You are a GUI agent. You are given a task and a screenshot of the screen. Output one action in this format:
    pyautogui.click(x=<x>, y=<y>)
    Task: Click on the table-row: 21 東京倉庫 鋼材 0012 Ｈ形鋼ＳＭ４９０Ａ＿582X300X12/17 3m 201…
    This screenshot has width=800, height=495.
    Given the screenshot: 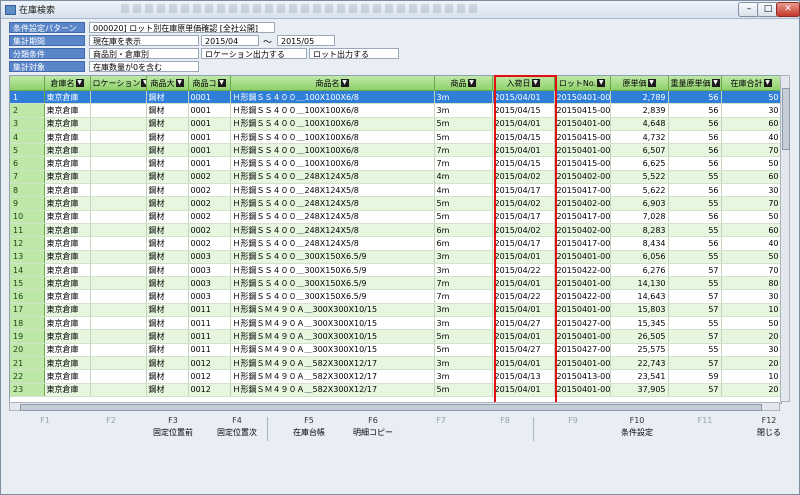 What is the action you would take?
    pyautogui.click(x=395, y=363)
    